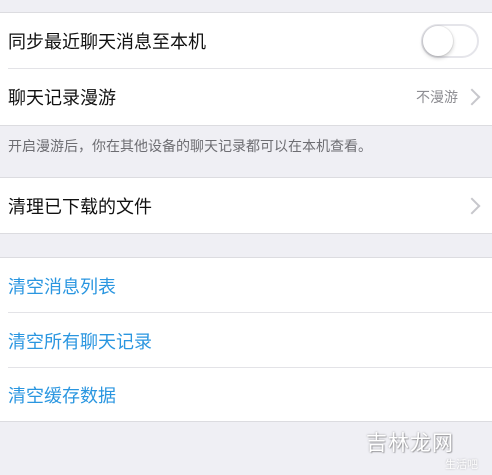  I want to click on sync-toggle-switch, so click(450, 41).